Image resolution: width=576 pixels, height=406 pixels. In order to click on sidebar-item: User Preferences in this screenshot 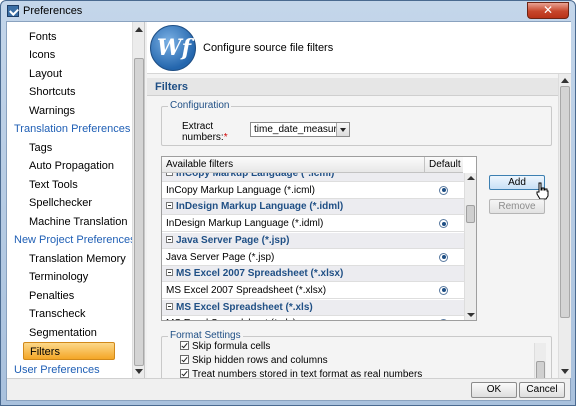, I will do `click(57, 369)`.